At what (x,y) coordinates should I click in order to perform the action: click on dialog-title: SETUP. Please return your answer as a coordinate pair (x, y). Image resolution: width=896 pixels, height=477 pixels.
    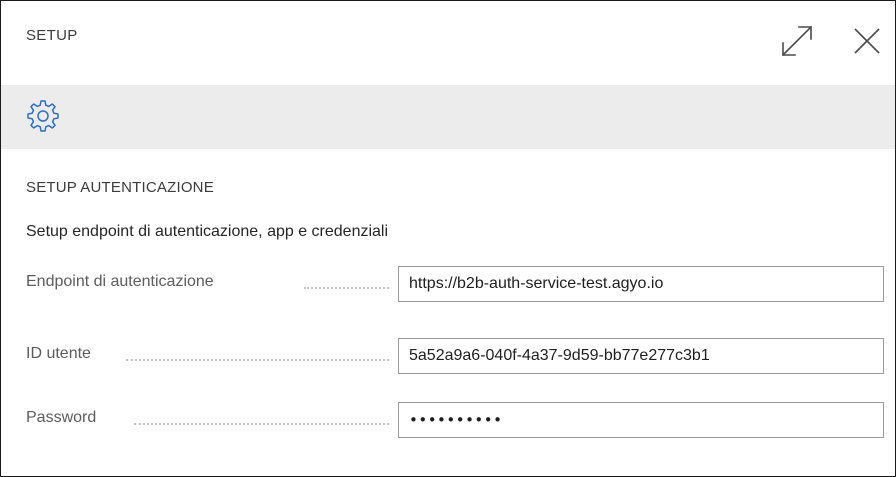
    Looking at the image, I should click on (52, 35).